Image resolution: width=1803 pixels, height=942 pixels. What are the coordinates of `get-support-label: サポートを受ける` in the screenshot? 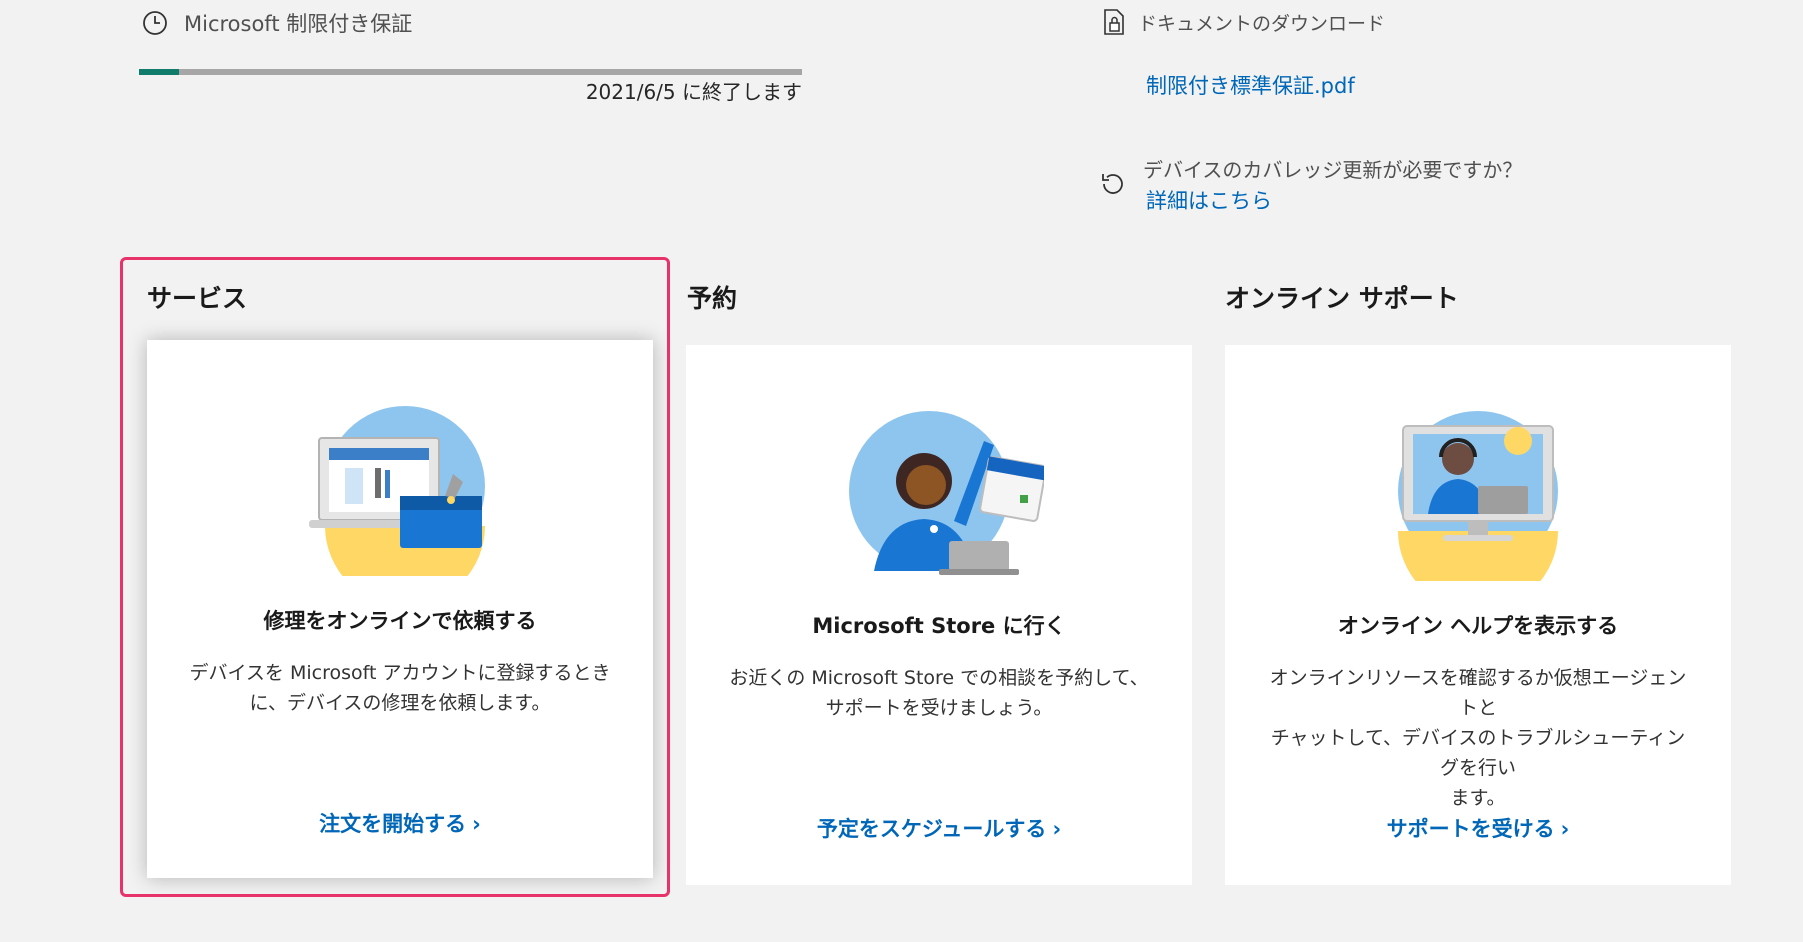 It's located at (1470, 829).